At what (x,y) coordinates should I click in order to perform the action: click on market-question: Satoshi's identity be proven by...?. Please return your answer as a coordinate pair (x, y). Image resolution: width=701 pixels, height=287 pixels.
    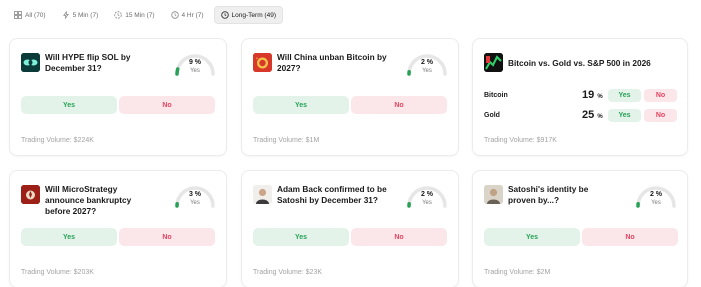
    Looking at the image, I should click on (563, 195).